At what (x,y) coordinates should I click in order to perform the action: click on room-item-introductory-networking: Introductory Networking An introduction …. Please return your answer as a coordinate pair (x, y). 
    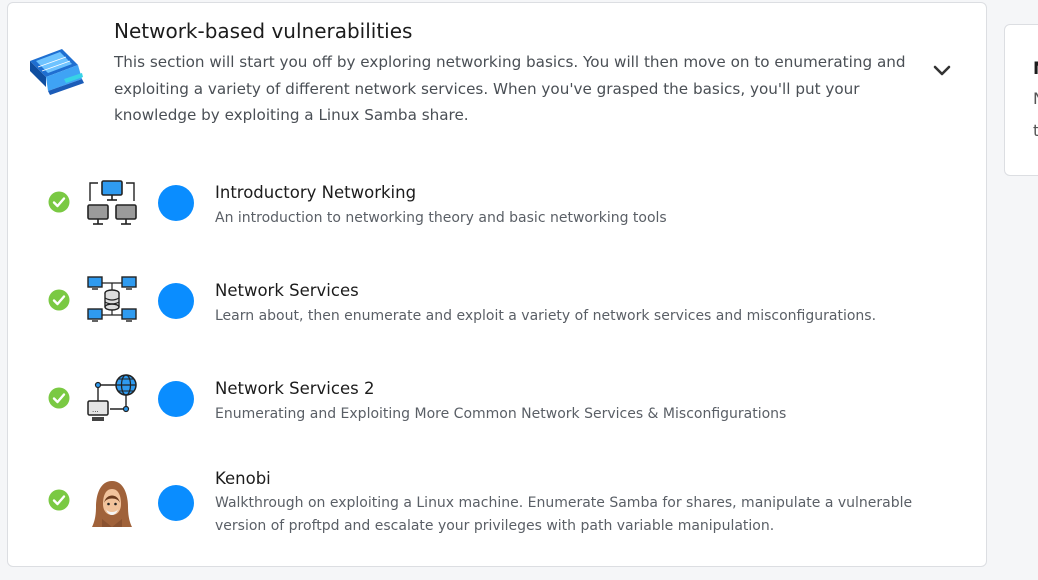
    Looking at the image, I should click on (513, 207).